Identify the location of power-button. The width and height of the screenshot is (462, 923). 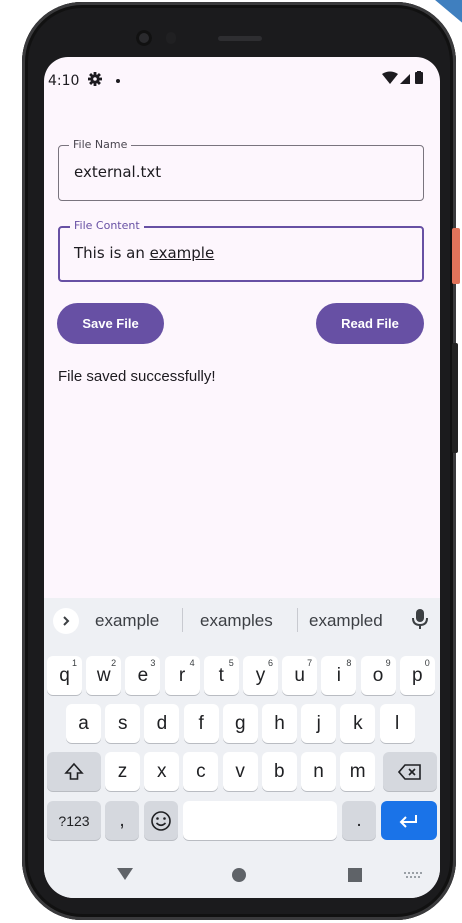
(456, 256).